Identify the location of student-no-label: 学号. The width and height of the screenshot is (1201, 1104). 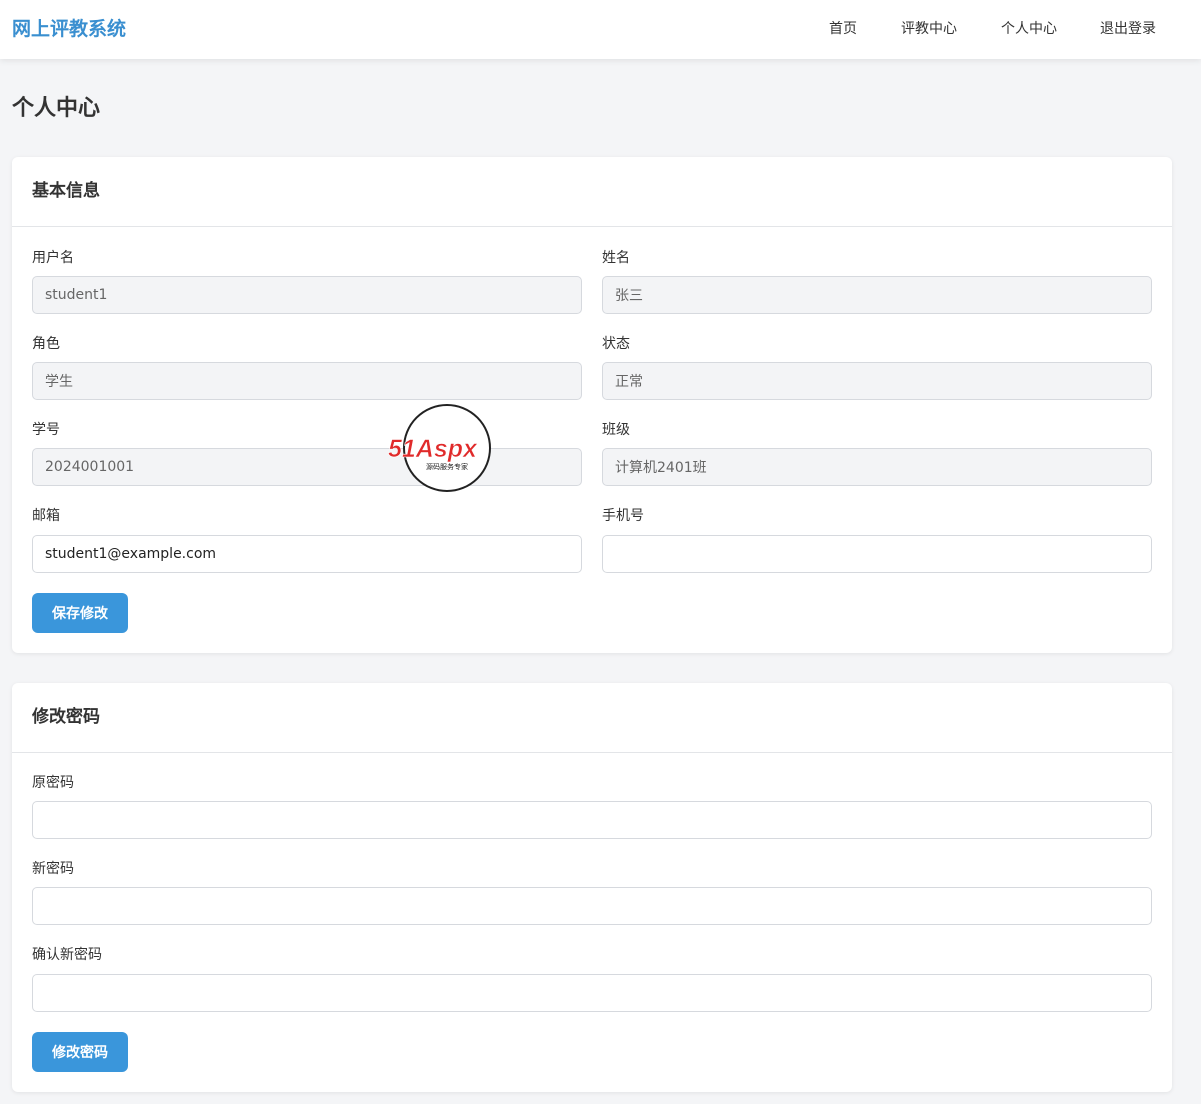
(46, 430).